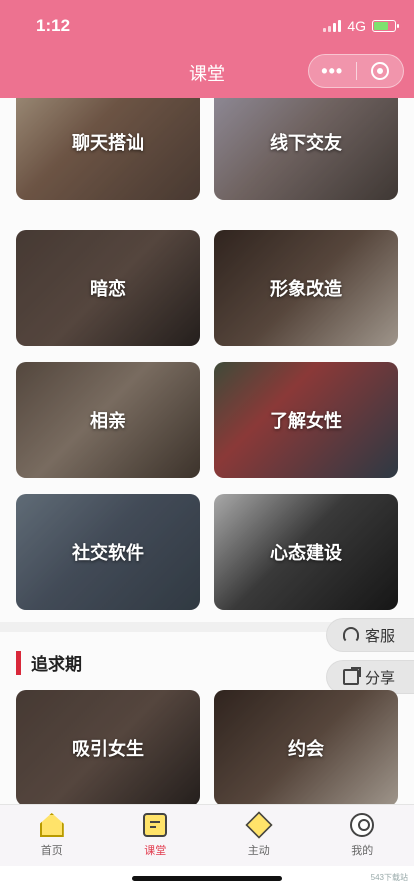 Image resolution: width=414 pixels, height=884 pixels. I want to click on header: 1:12 4G 课堂 •••, so click(207, 49).